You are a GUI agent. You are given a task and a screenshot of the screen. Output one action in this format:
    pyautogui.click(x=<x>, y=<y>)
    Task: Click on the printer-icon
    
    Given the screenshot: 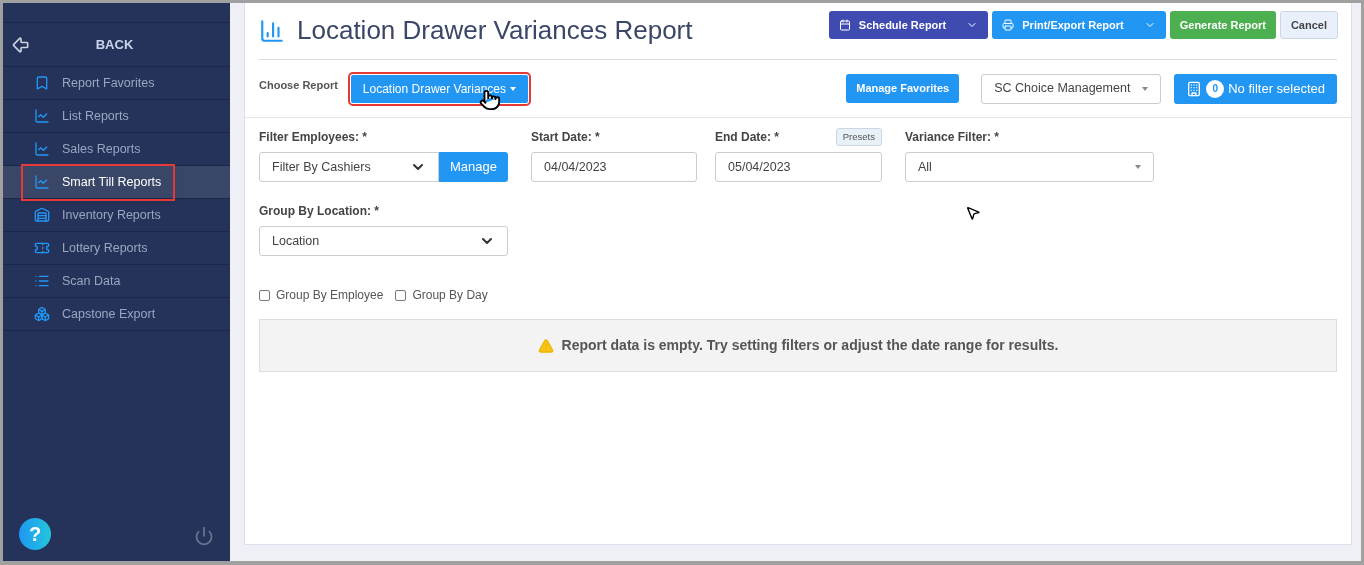 What is the action you would take?
    pyautogui.click(x=1008, y=25)
    